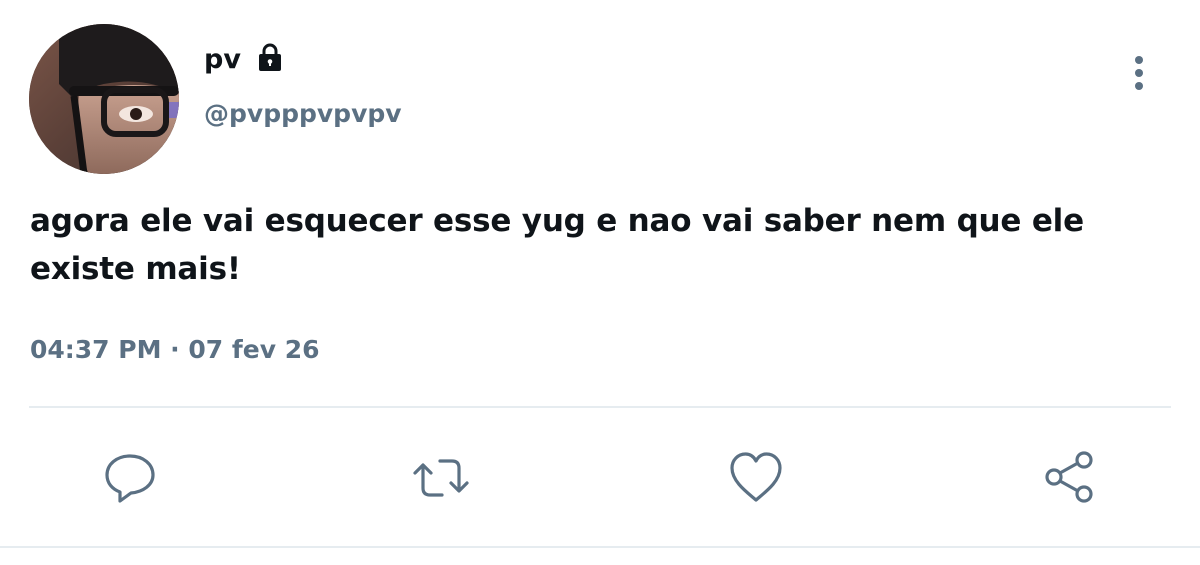 This screenshot has width=1200, height=565. I want to click on avatar, so click(104, 99).